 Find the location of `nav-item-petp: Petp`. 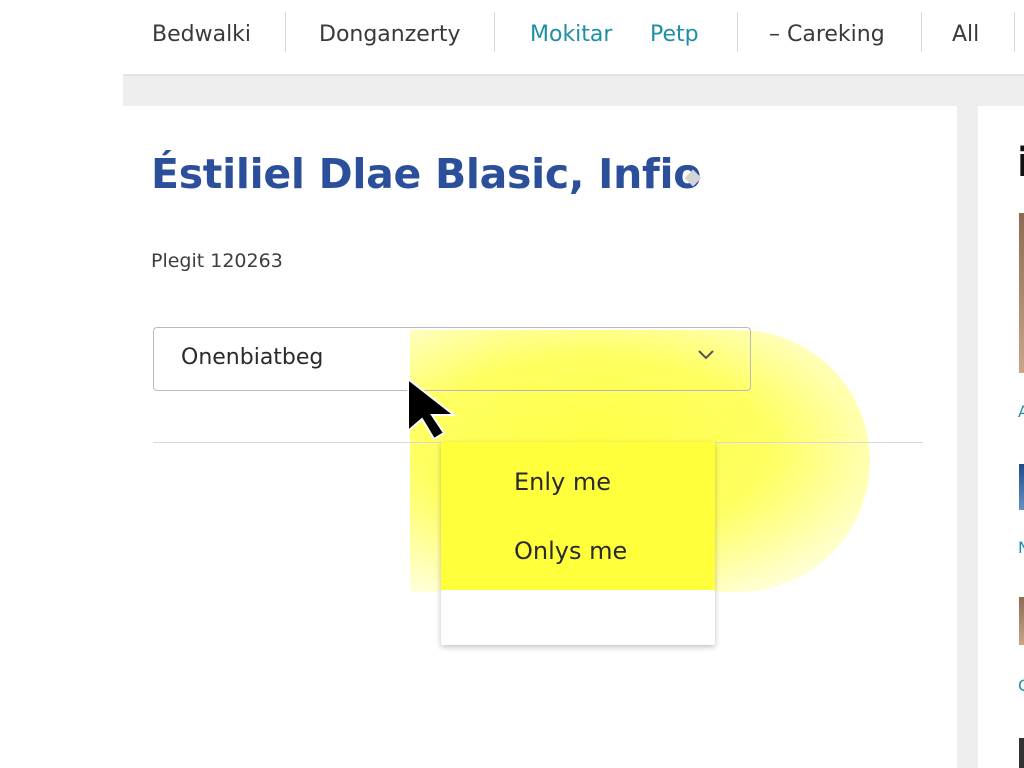

nav-item-petp: Petp is located at coordinates (674, 35).